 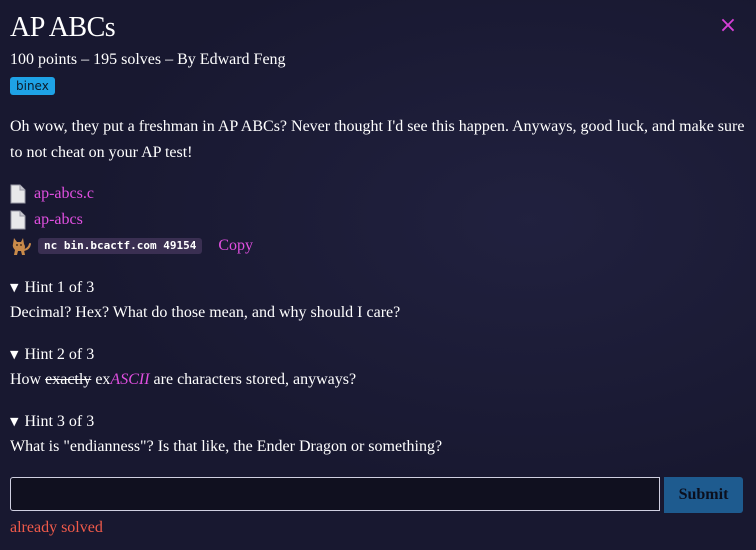 What do you see at coordinates (129, 379) in the screenshot?
I see `hint-2-ascii-link: ASCII` at bounding box center [129, 379].